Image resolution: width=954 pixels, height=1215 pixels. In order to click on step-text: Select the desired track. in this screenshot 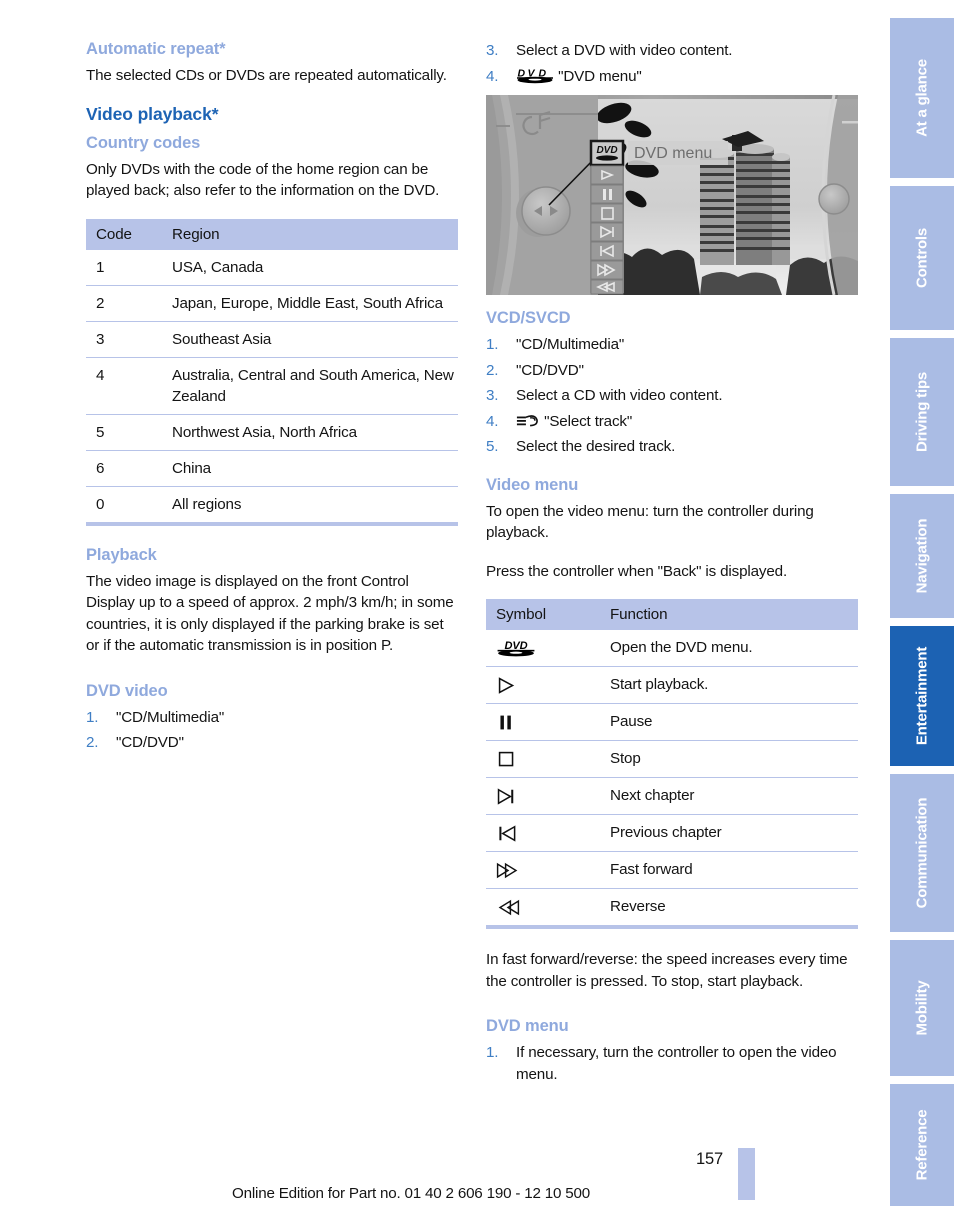, I will do `click(596, 446)`.